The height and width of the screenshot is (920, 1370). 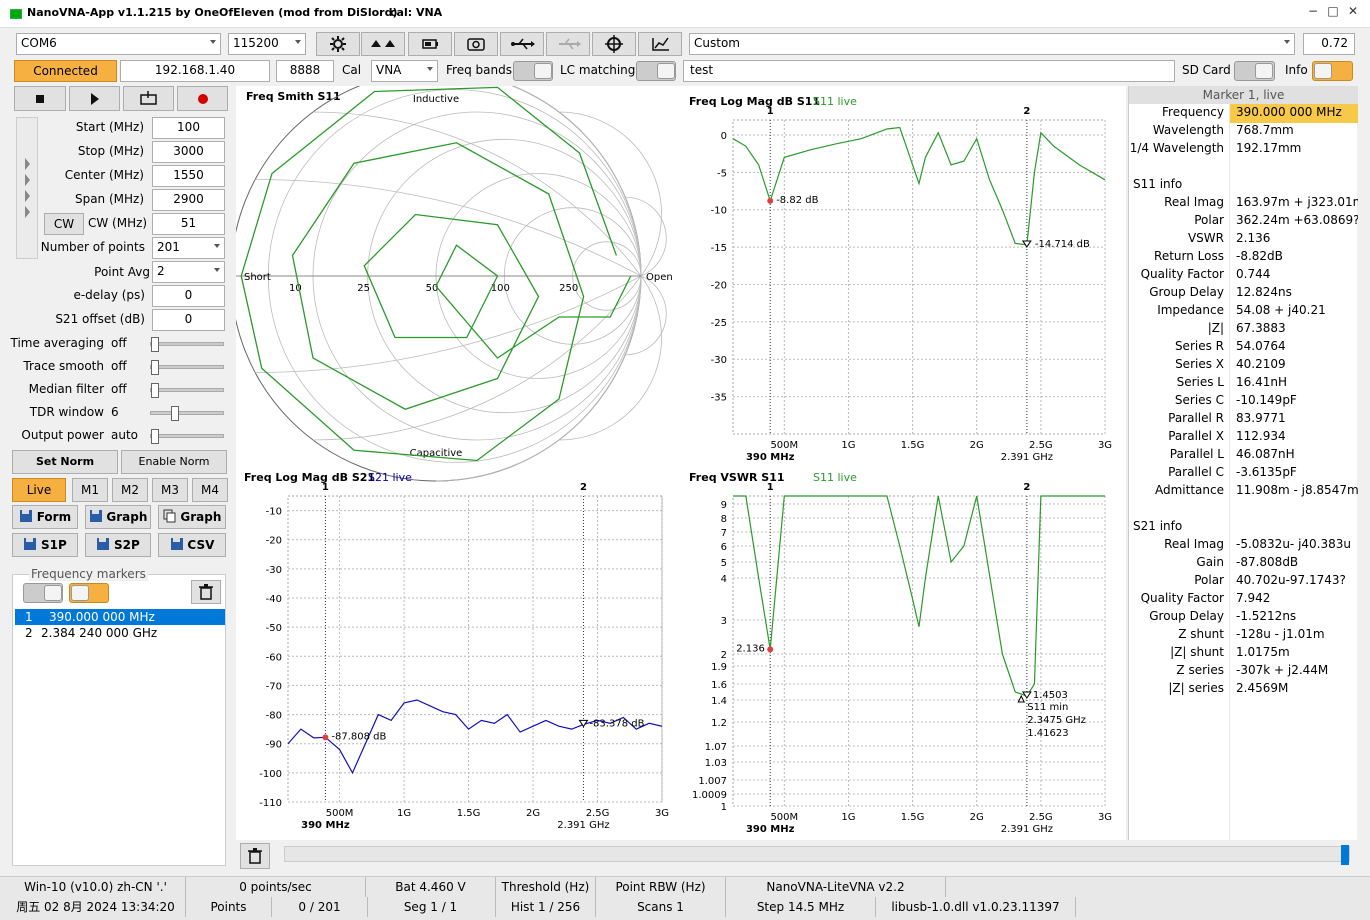 I want to click on s11-xtick: 1.5G, so click(x=913, y=445).